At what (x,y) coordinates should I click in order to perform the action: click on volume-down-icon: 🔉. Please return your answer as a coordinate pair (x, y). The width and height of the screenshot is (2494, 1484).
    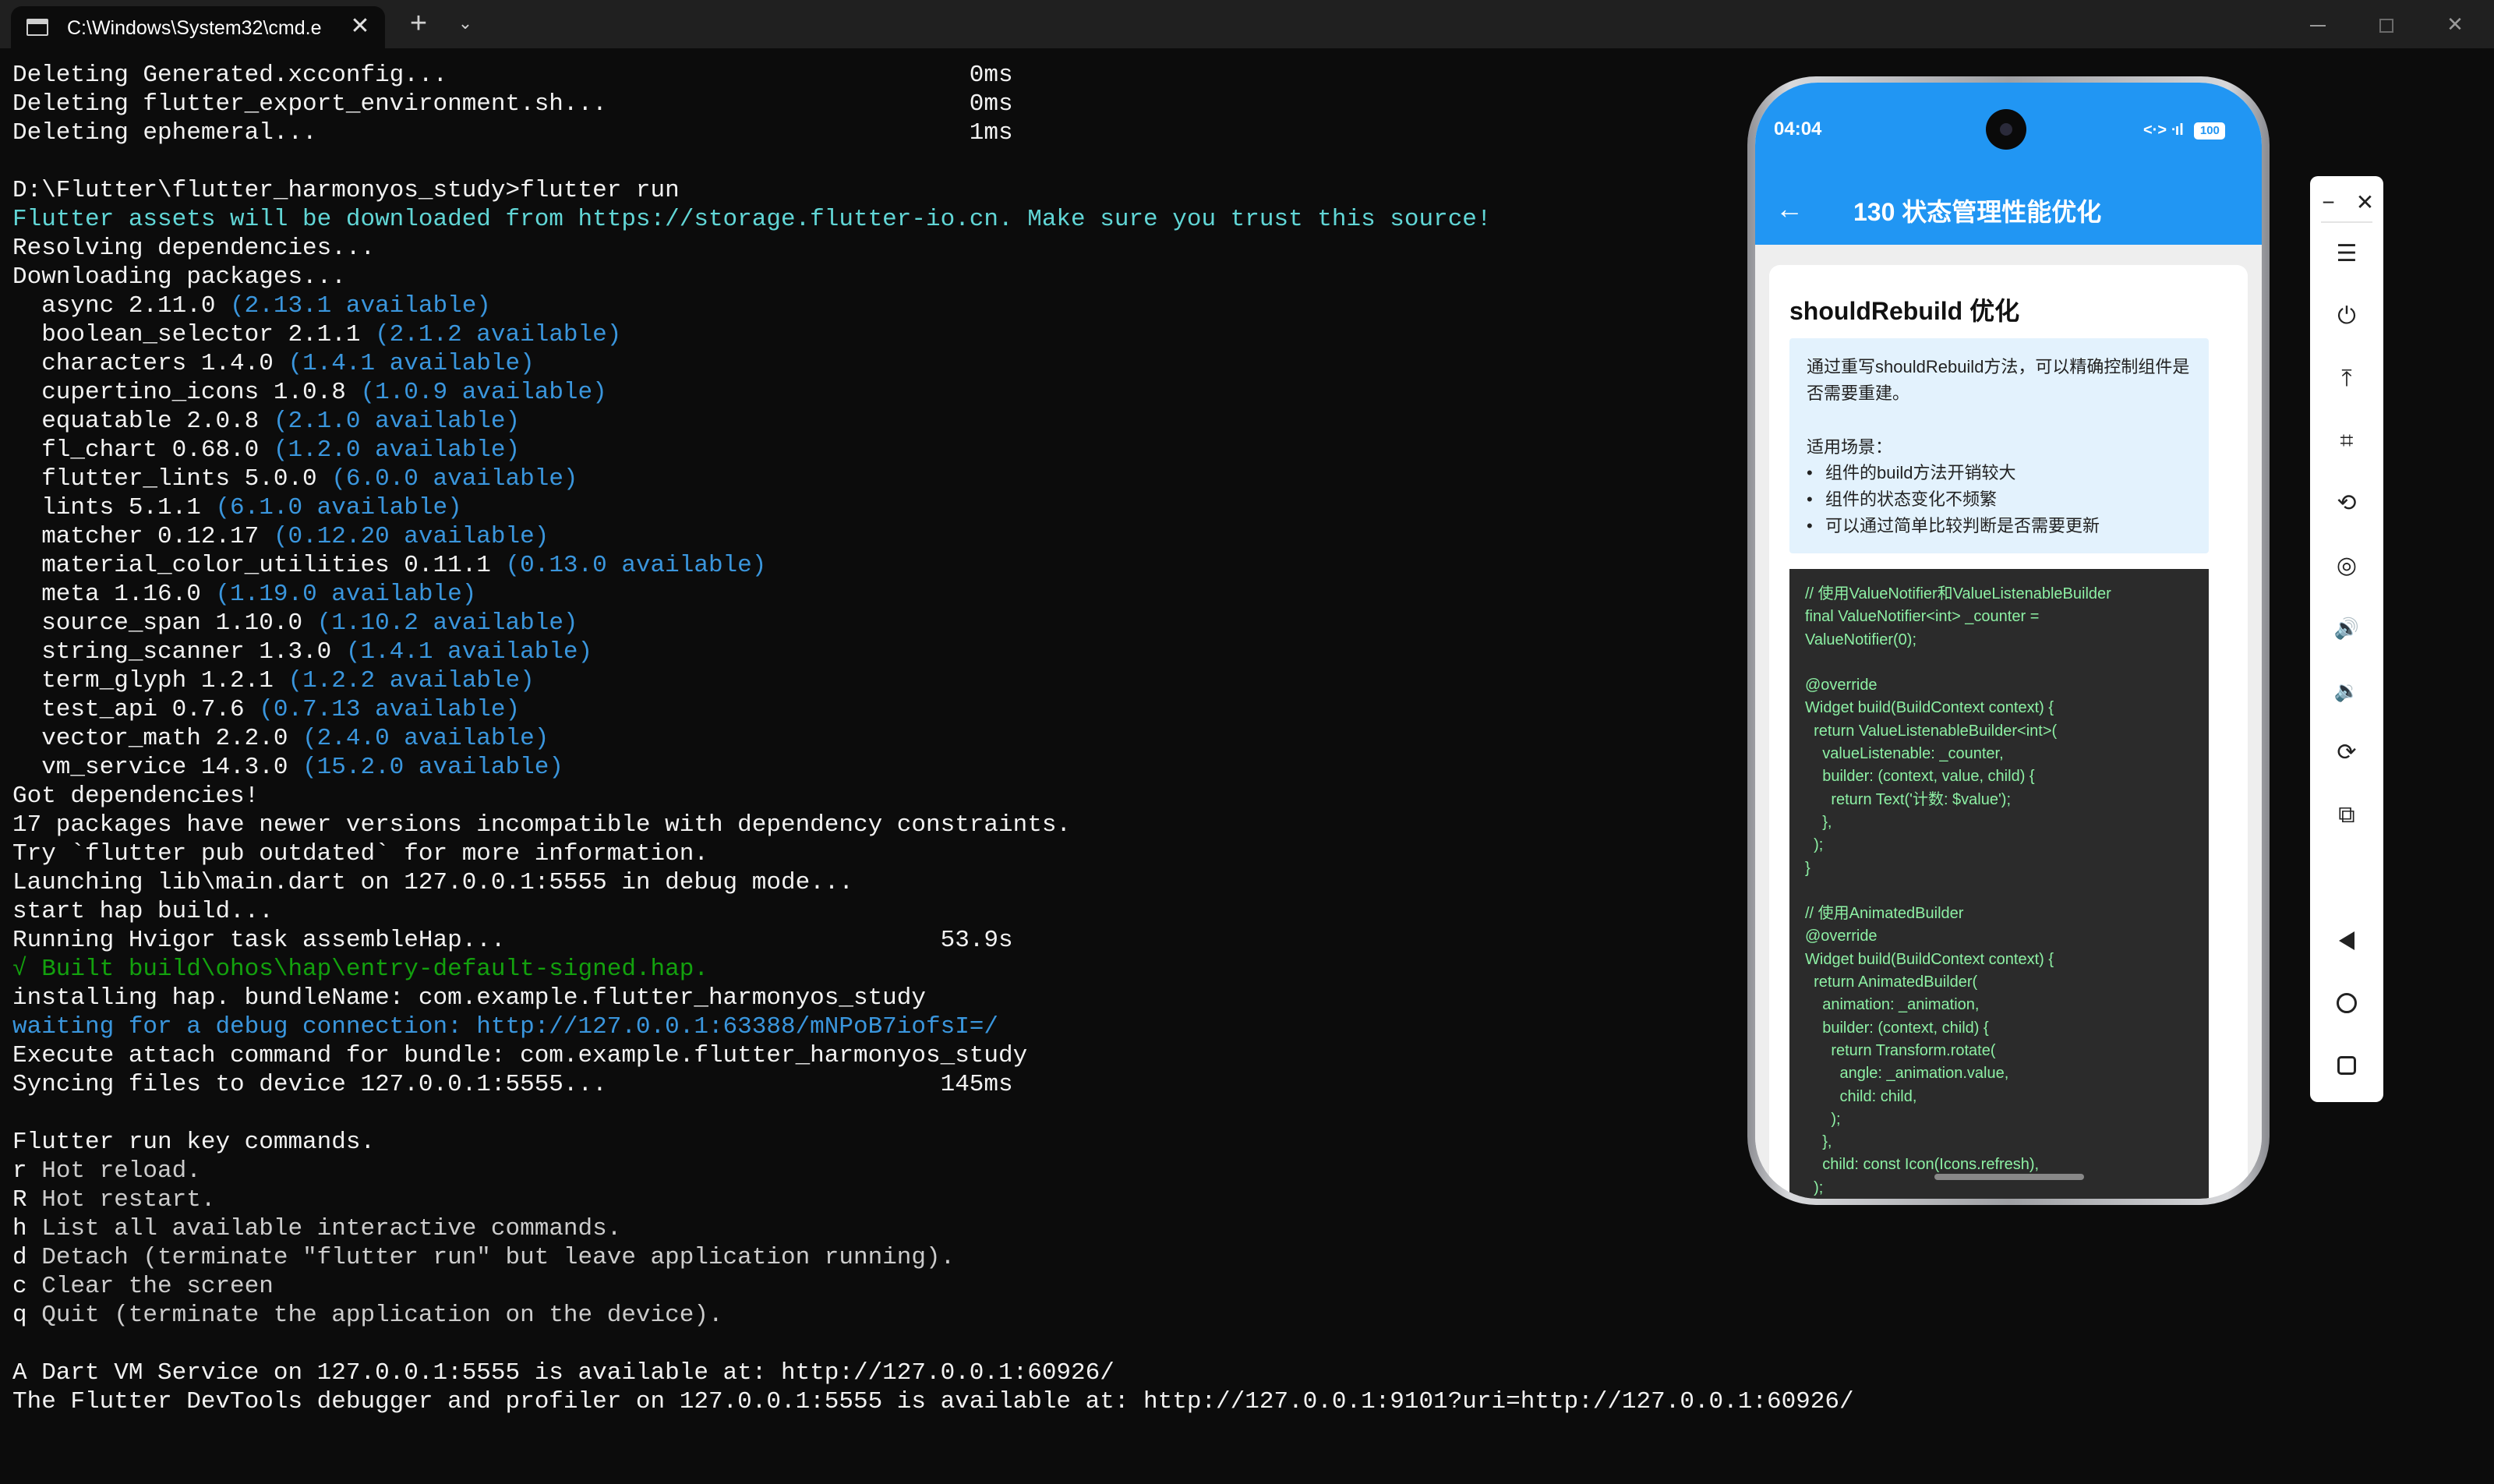
    Looking at the image, I should click on (2346, 690).